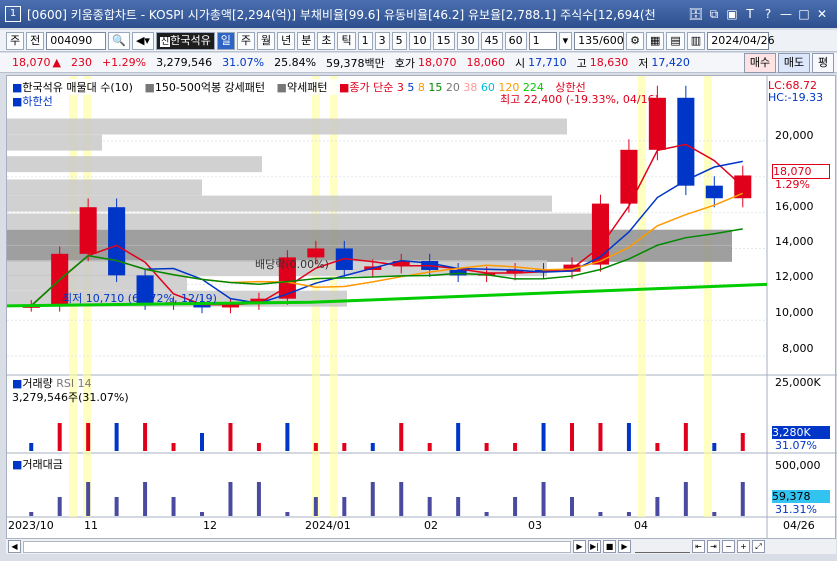 The height and width of the screenshot is (561, 837). Describe the element at coordinates (286, 40) in the screenshot. I see `period-year: 년` at that location.